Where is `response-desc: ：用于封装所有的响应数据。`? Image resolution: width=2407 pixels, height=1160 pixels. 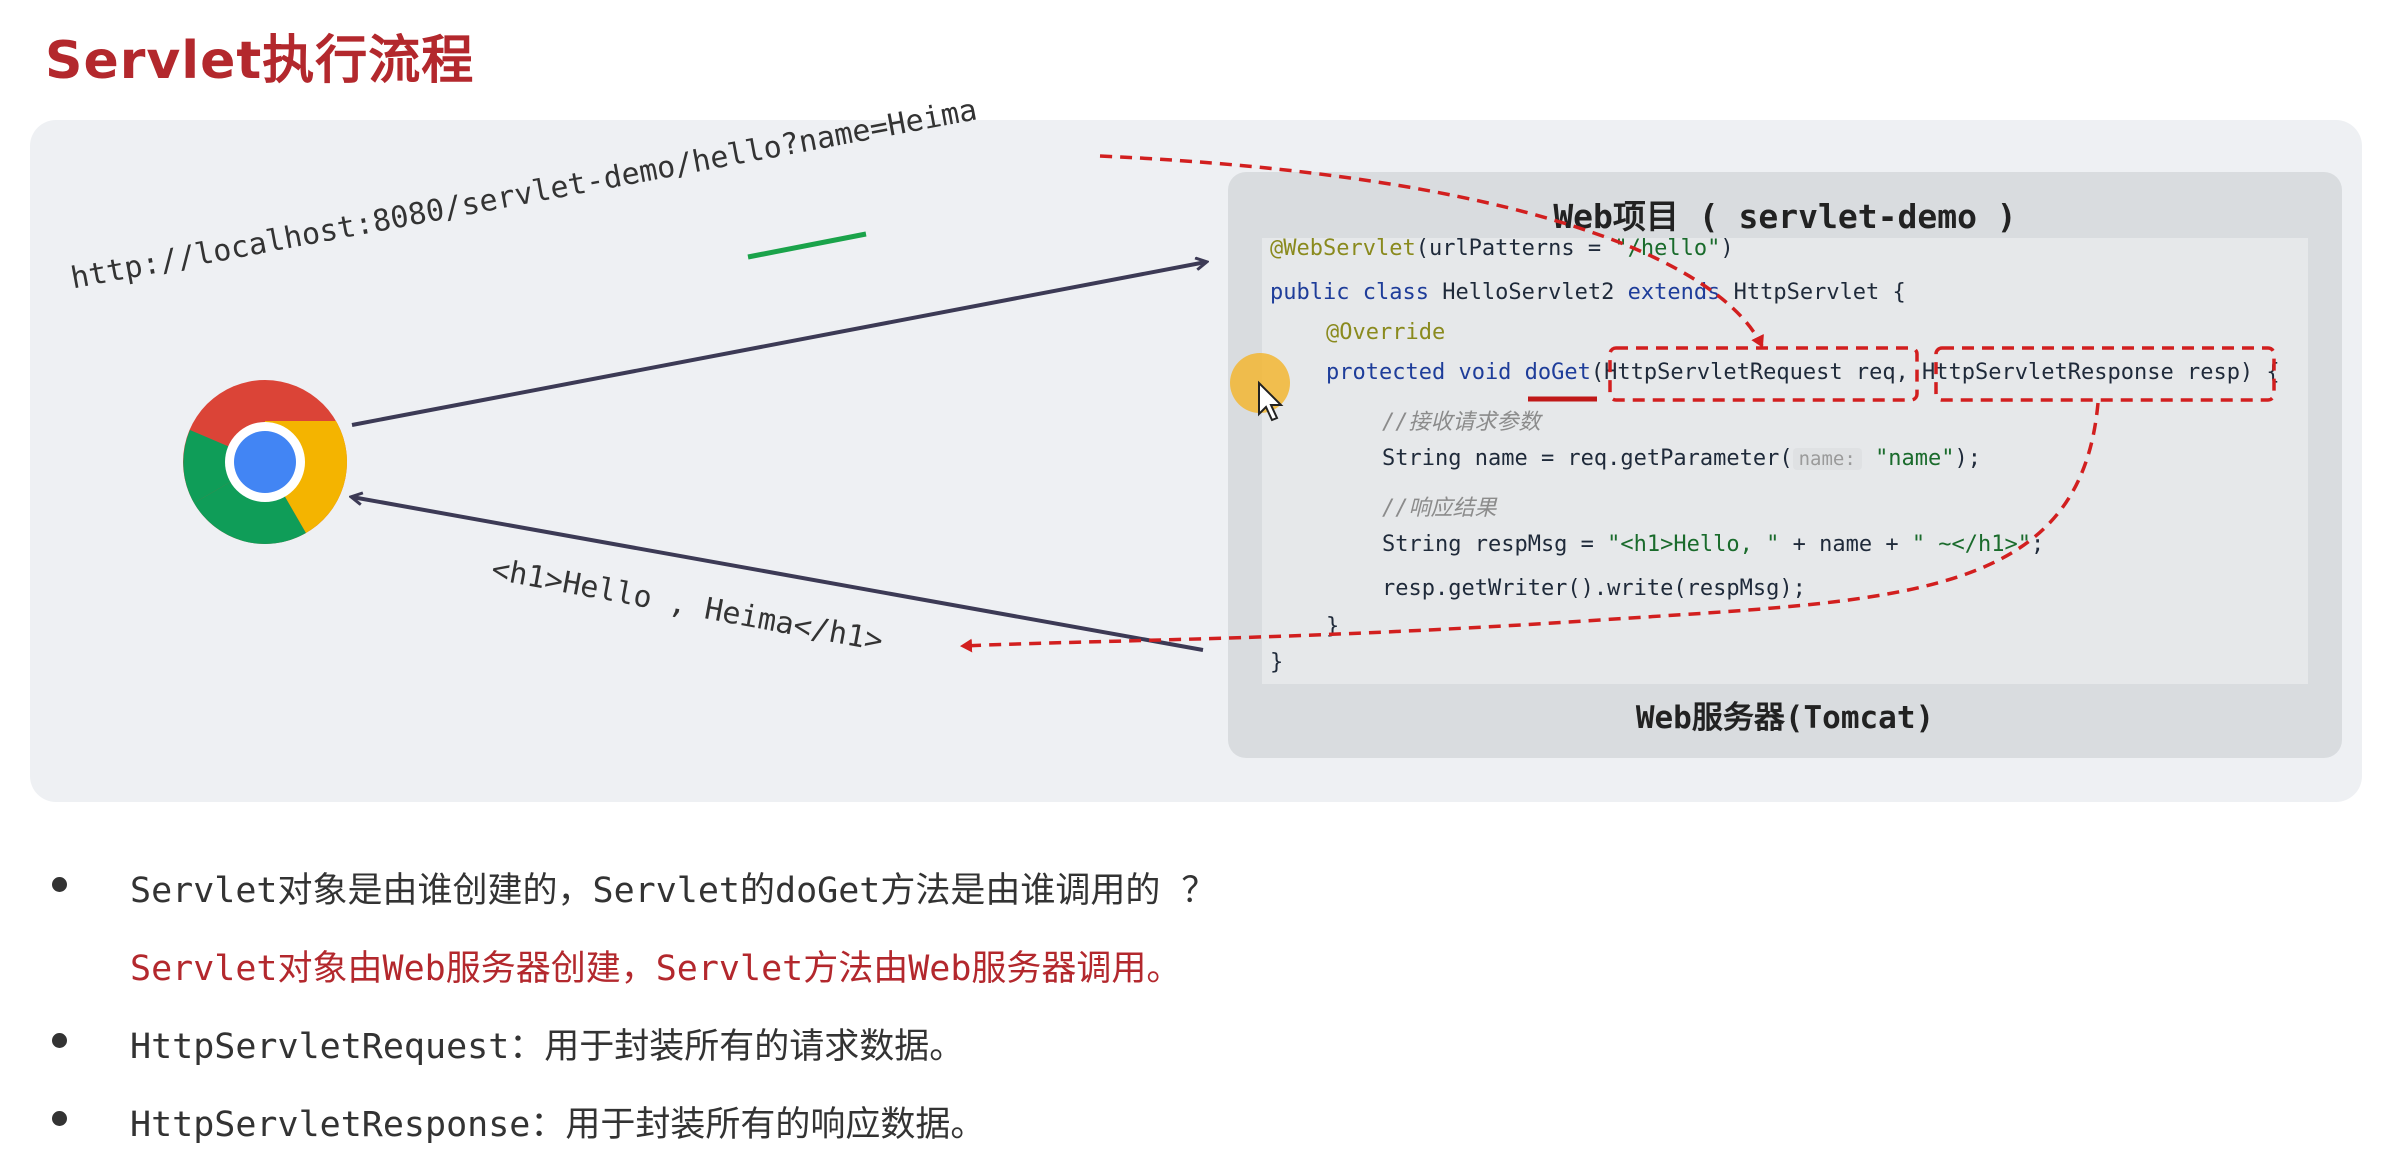
response-desc: ：用于封装所有的响应数据。 is located at coordinates (758, 1125).